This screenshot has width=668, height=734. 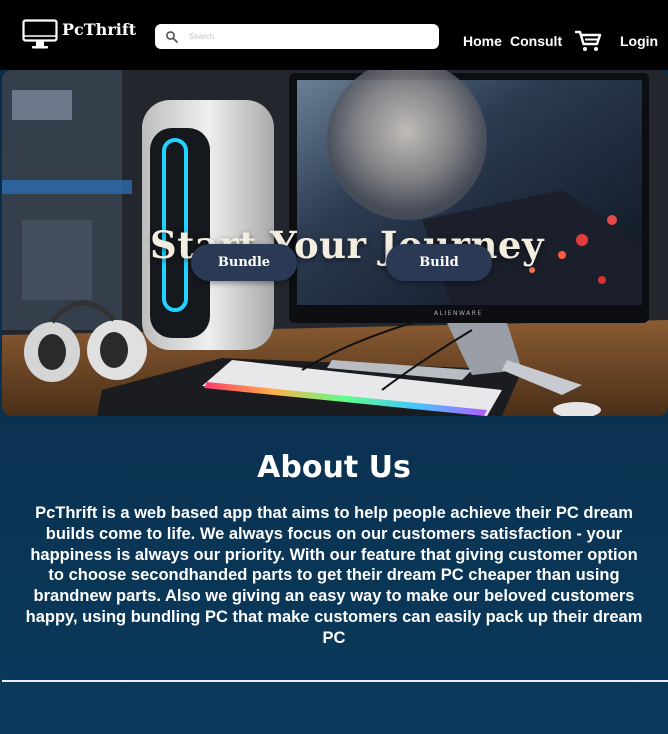 What do you see at coordinates (335, 681) in the screenshot?
I see `section-divider` at bounding box center [335, 681].